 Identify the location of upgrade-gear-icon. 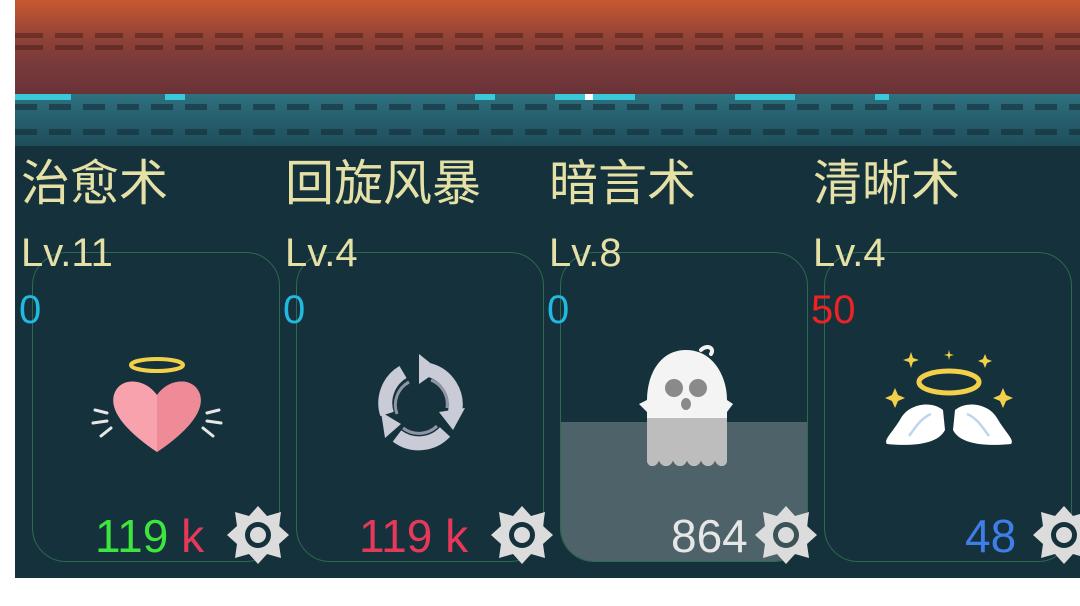
(1054, 535).